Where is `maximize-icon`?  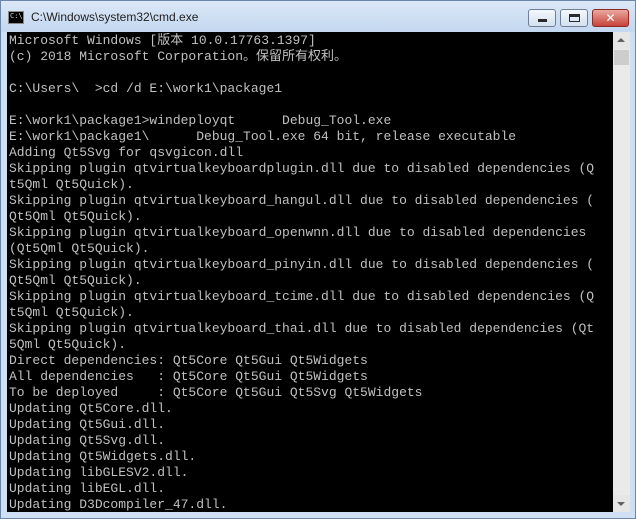
maximize-icon is located at coordinates (574, 18).